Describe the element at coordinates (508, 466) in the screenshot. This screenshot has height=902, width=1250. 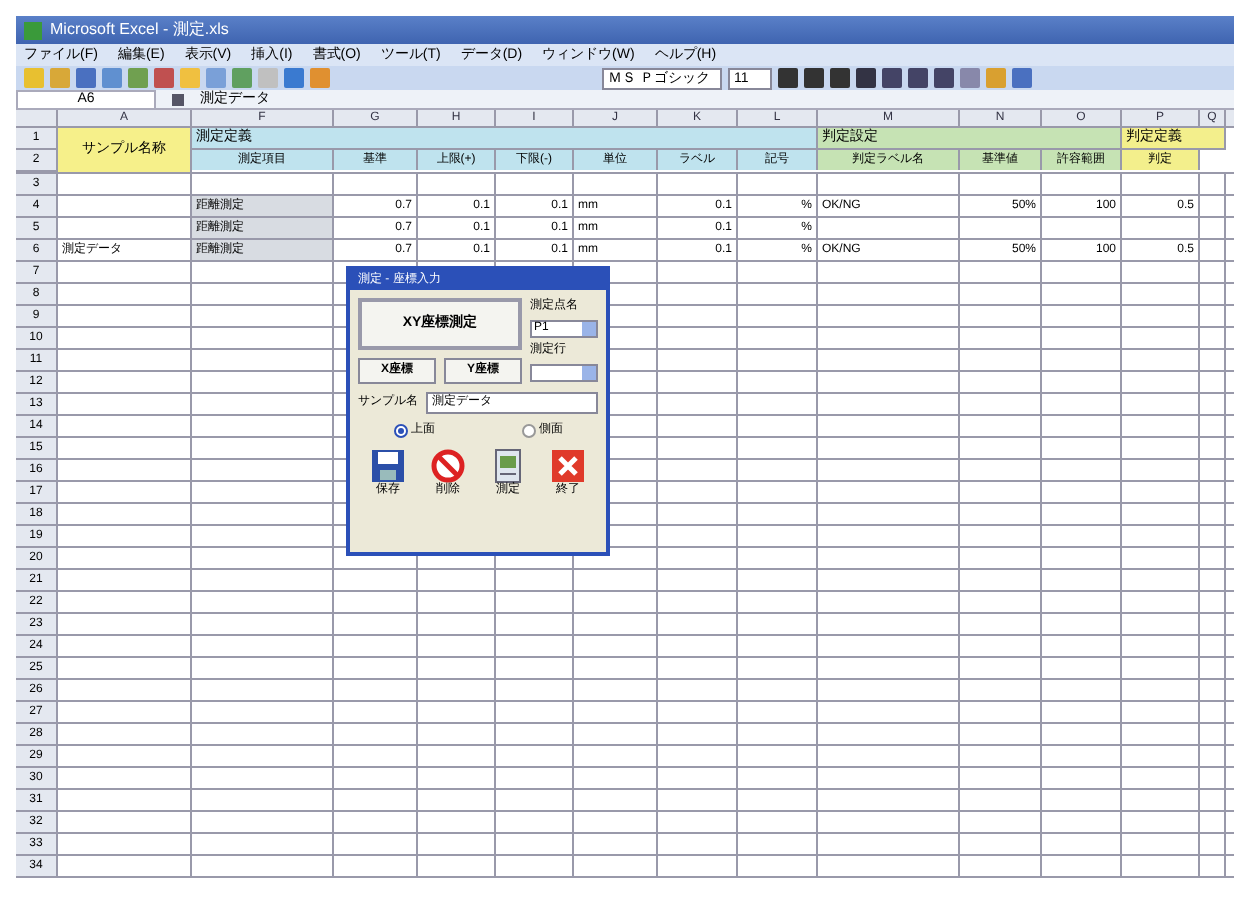
I see `document-icon` at that location.